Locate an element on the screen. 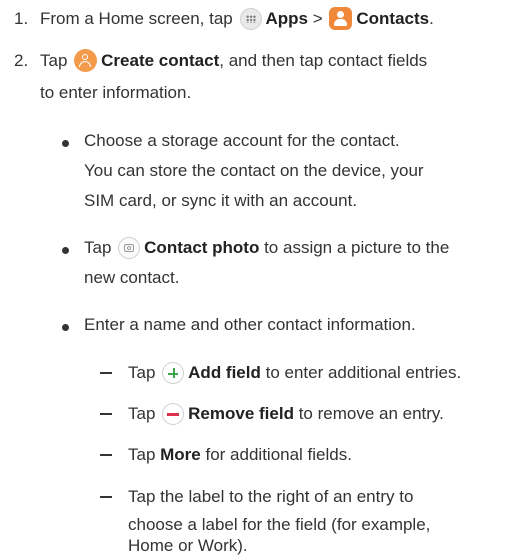  add-field-label: Add field is located at coordinates (224, 372).